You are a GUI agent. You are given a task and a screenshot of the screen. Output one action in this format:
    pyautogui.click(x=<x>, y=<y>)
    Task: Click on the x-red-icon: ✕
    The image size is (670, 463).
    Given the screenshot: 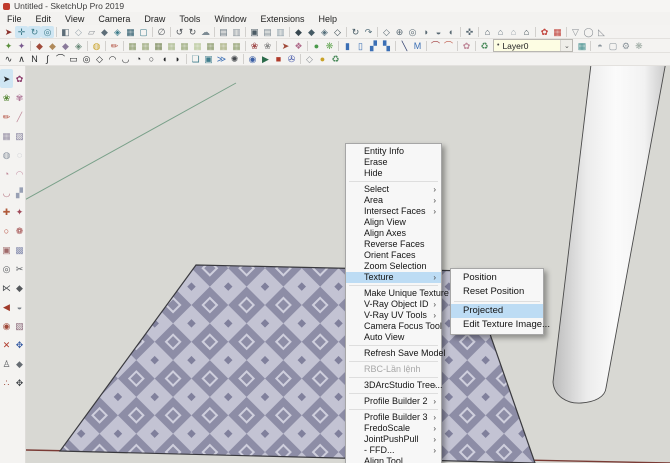 What is the action you would take?
    pyautogui.click(x=6, y=344)
    